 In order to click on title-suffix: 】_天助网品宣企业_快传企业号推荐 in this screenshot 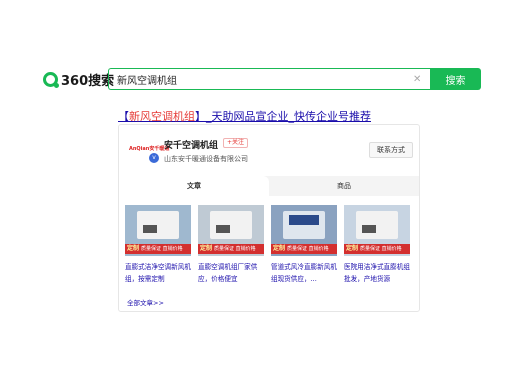, I will do `click(283, 116)`.